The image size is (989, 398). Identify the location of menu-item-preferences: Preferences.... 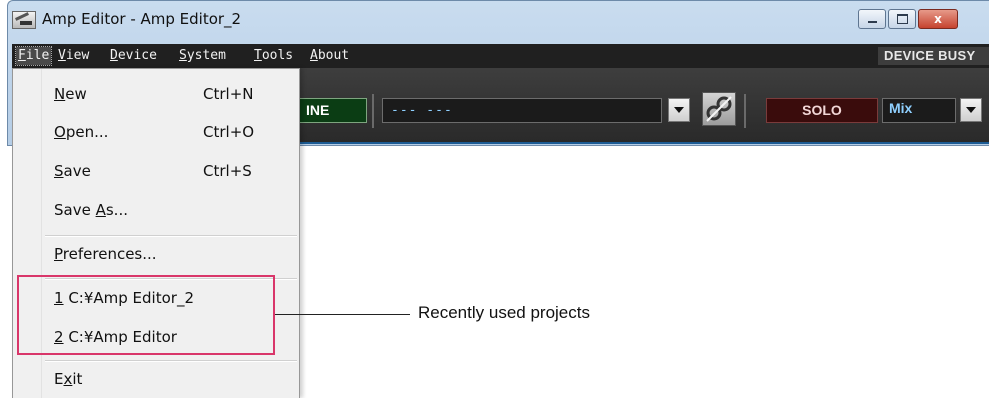
(156, 255).